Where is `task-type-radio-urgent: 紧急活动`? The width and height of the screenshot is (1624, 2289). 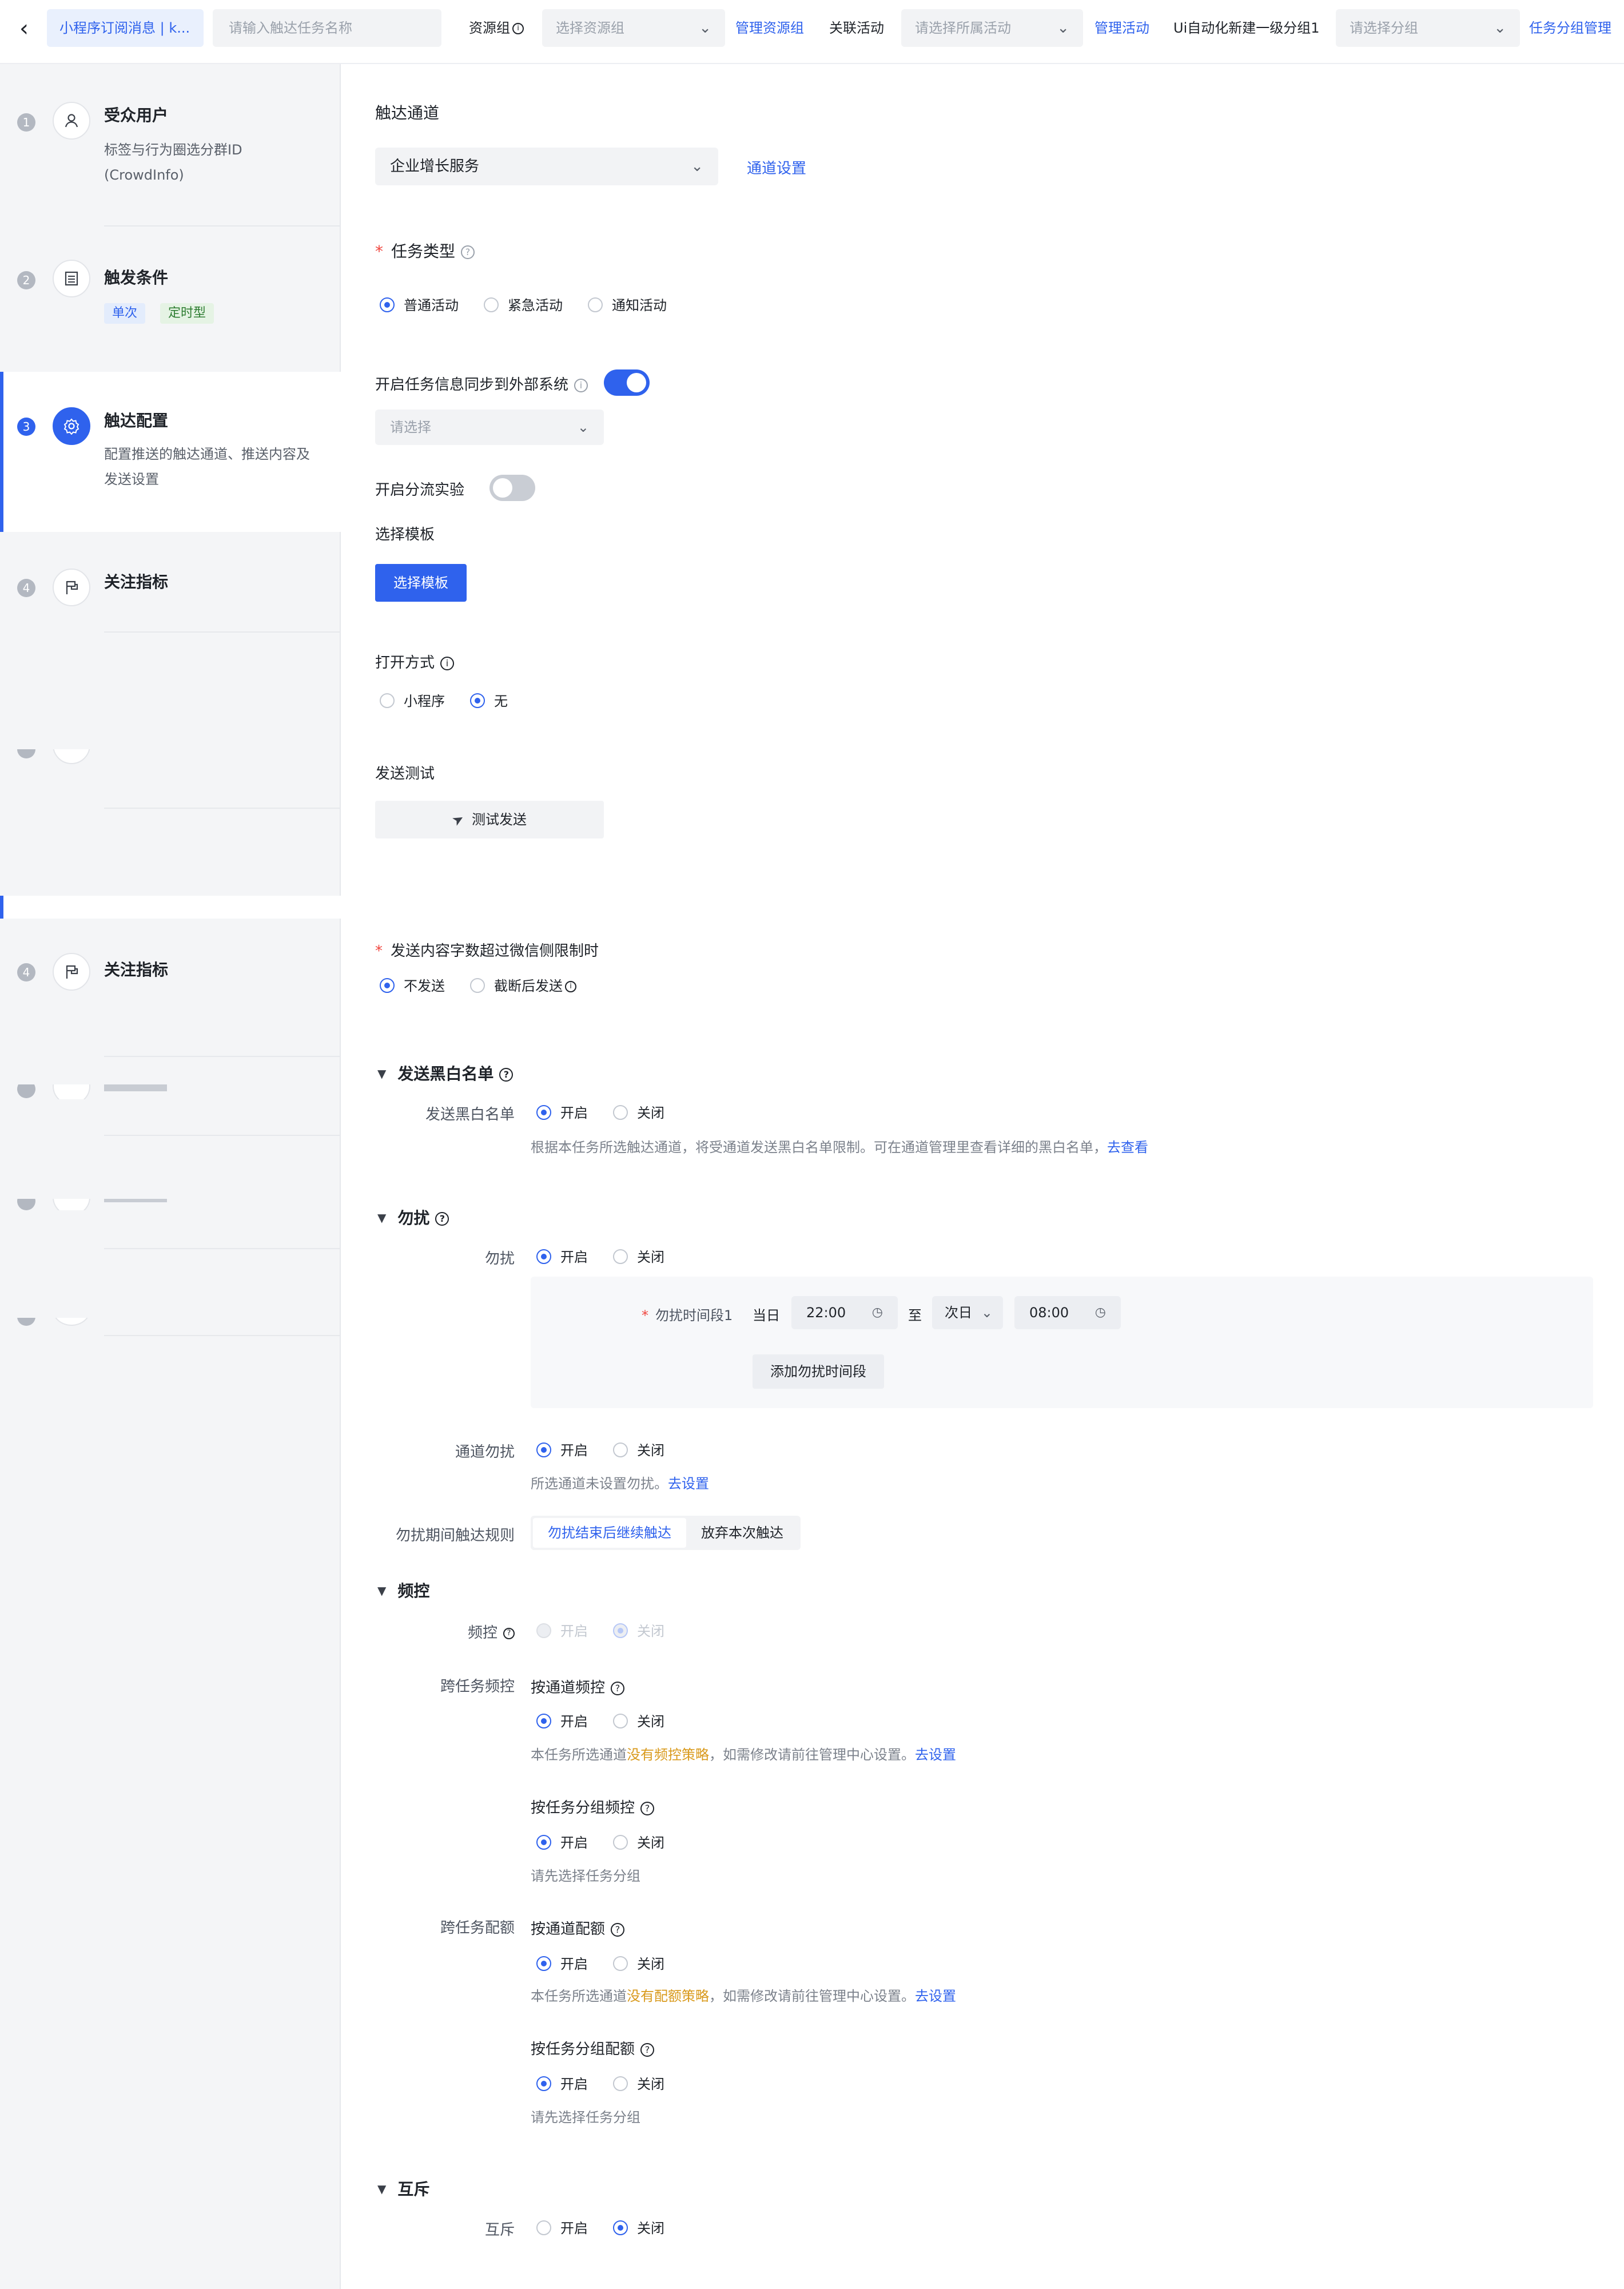 task-type-radio-urgent: 紧急活动 is located at coordinates (523, 305).